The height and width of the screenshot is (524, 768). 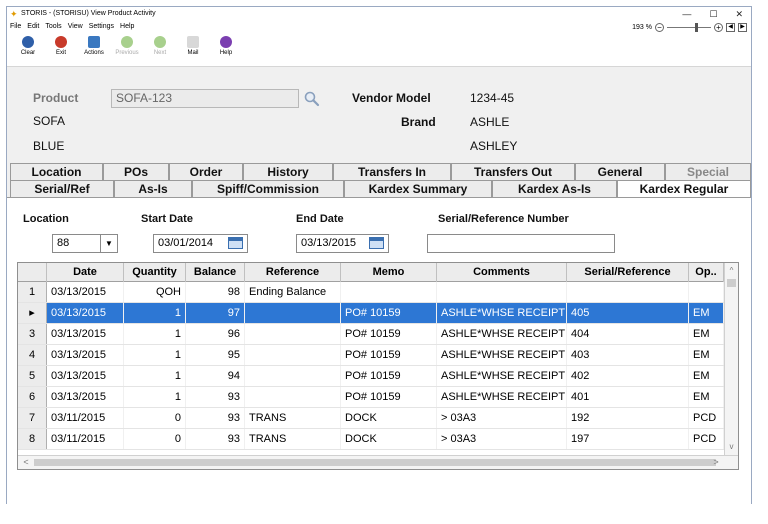 What do you see at coordinates (26, 462) in the screenshot?
I see `scroll-left-icon: <` at bounding box center [26, 462].